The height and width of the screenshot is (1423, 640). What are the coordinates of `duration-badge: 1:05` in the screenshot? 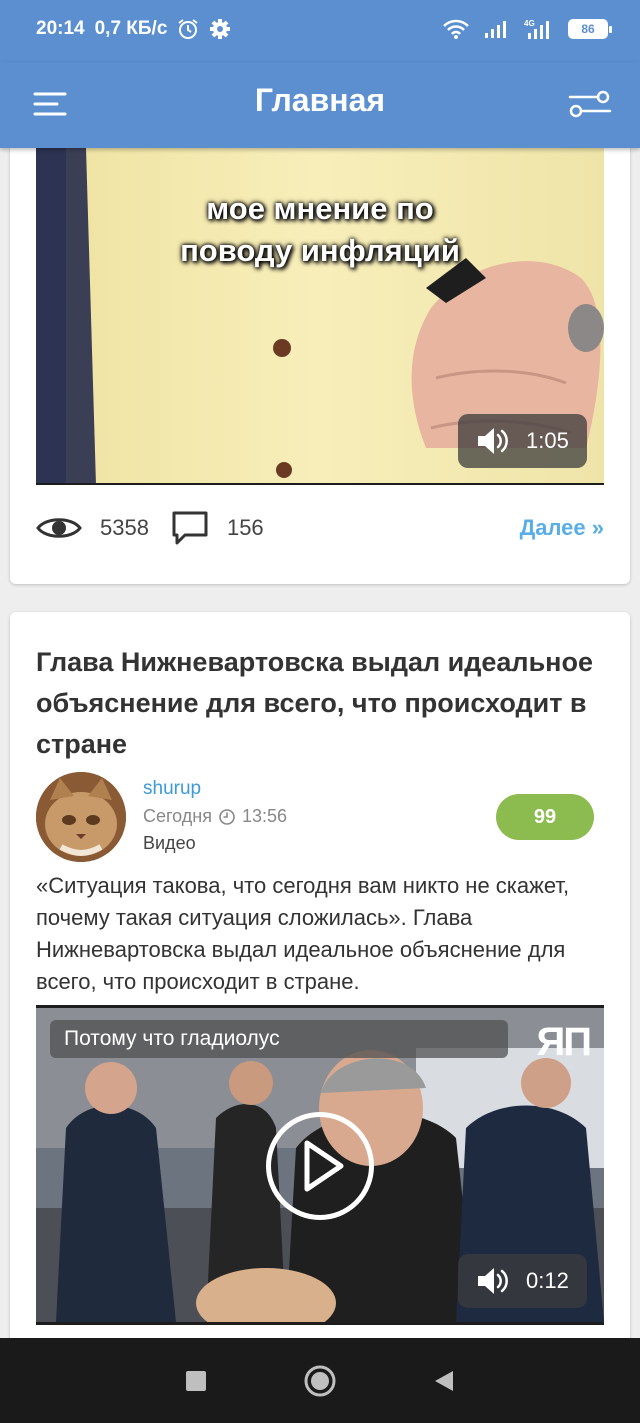 It's located at (522, 441).